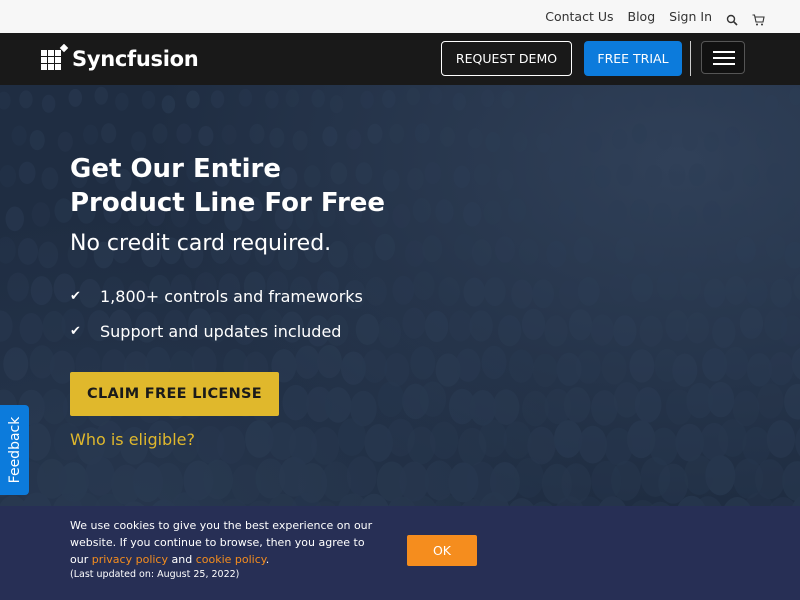  I want to click on utility-links: Contact Us Blog Sign In, so click(648, 16).